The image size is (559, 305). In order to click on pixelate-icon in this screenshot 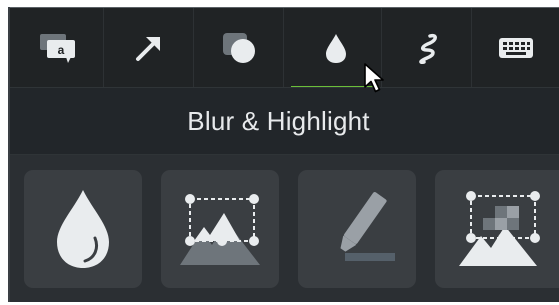, I will do `click(499, 228)`.